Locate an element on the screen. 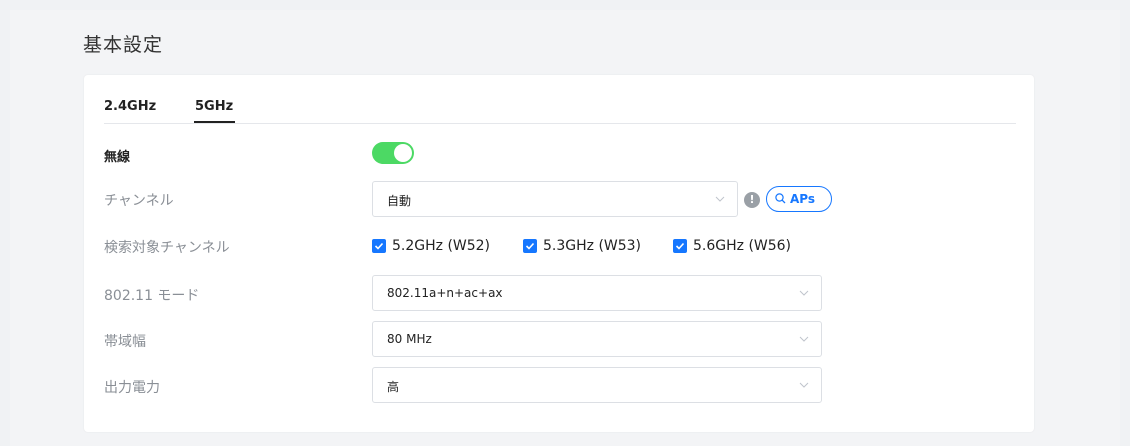 Image resolution: width=1130 pixels, height=446 pixels. tx-power-label: 出力電力 is located at coordinates (132, 388).